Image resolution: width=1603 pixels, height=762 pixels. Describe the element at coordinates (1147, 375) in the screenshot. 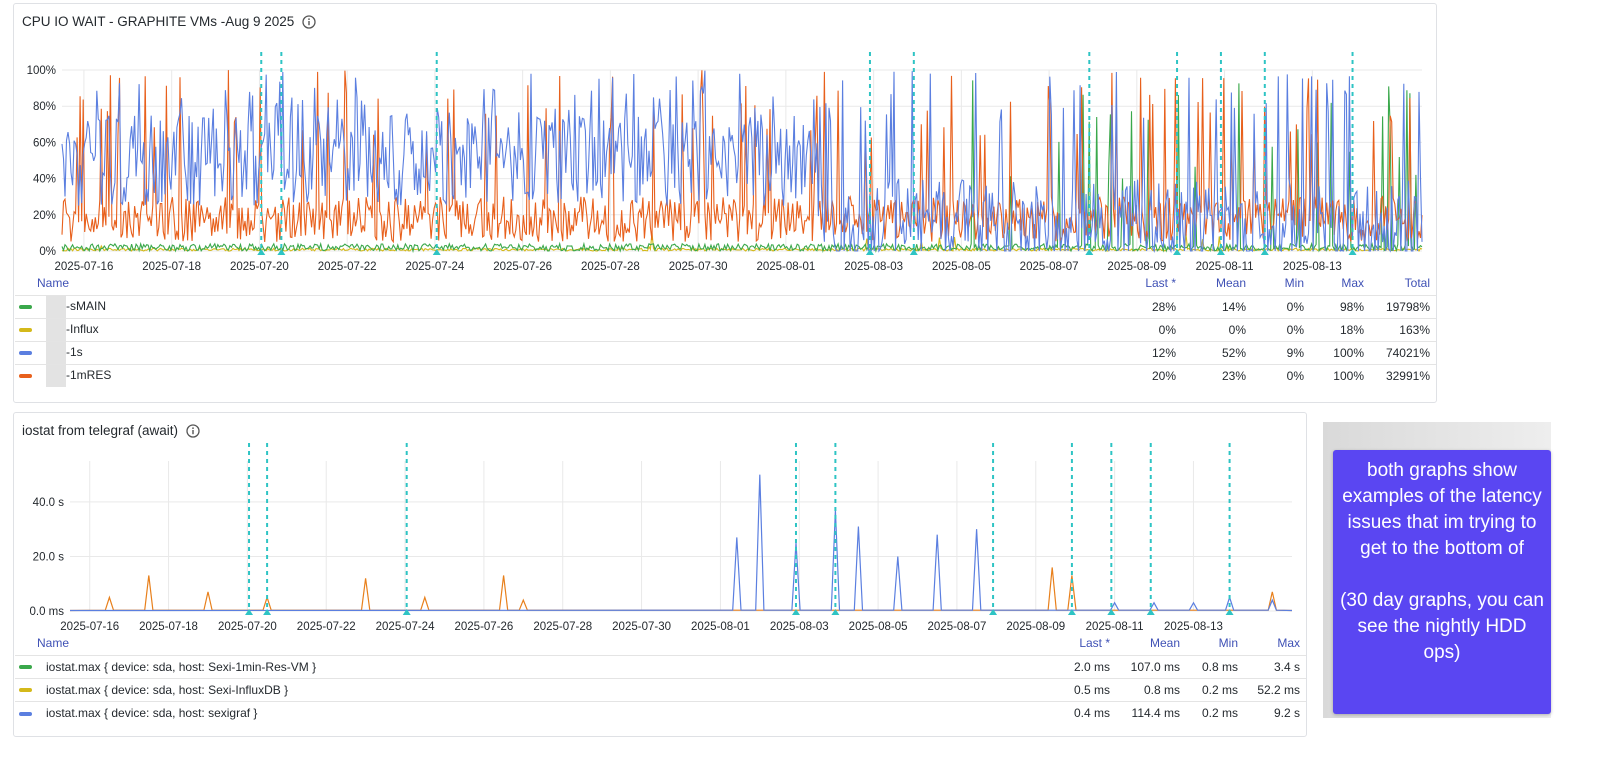

I see `series-last: 20%` at that location.